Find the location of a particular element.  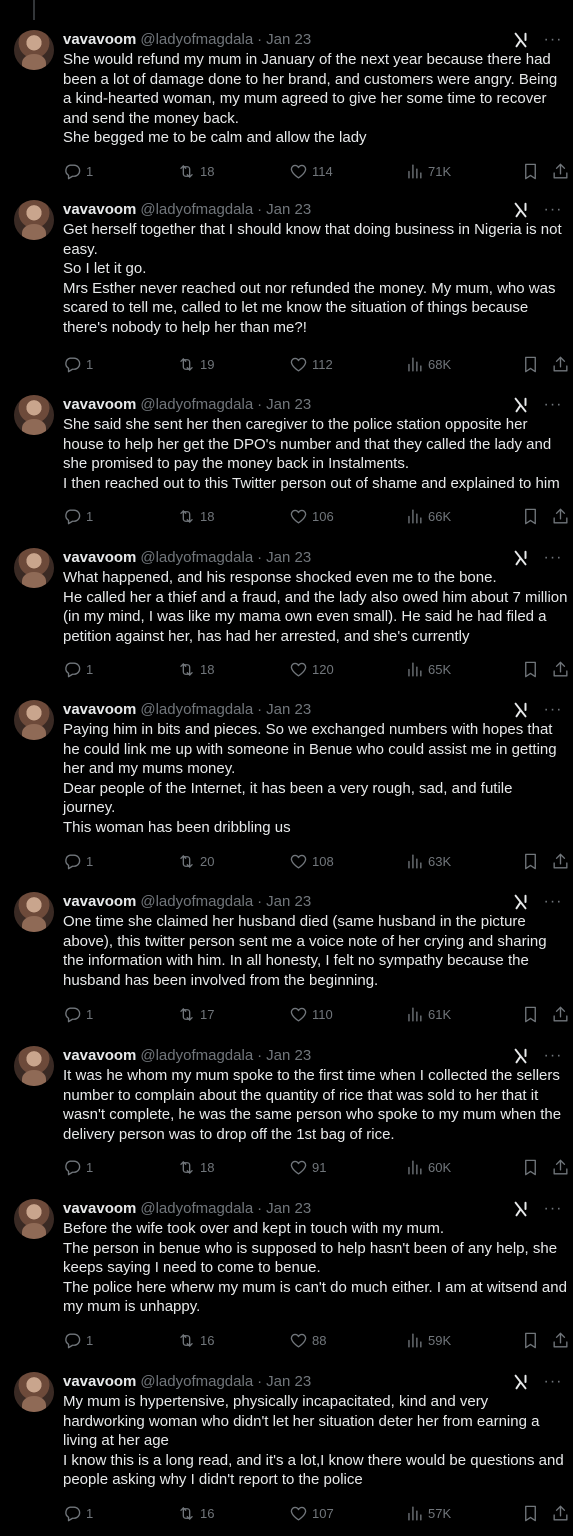

repost-button: 19 is located at coordinates (195, 364).